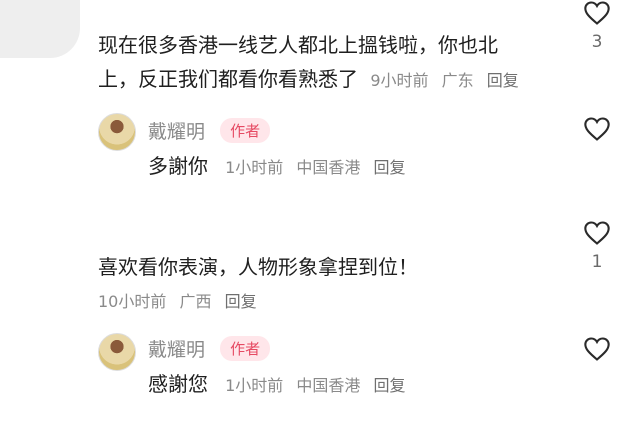  I want to click on like-button: 3, so click(597, 26).